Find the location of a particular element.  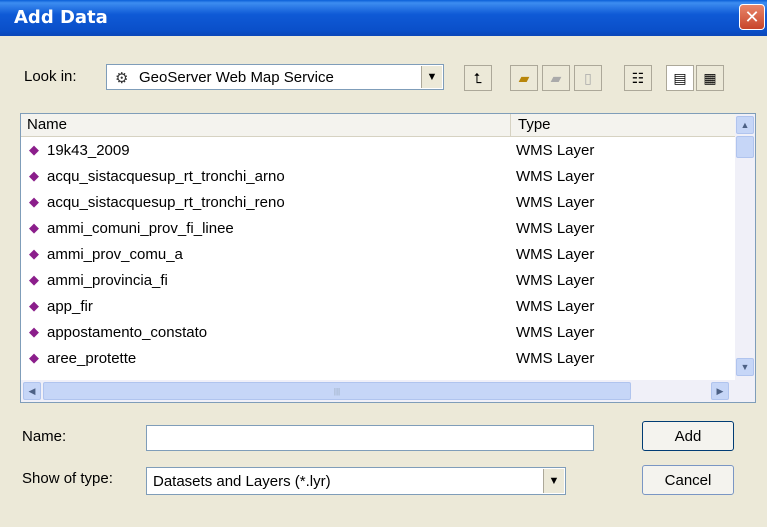

thumbnails-view-icon: ▦ is located at coordinates (710, 77).